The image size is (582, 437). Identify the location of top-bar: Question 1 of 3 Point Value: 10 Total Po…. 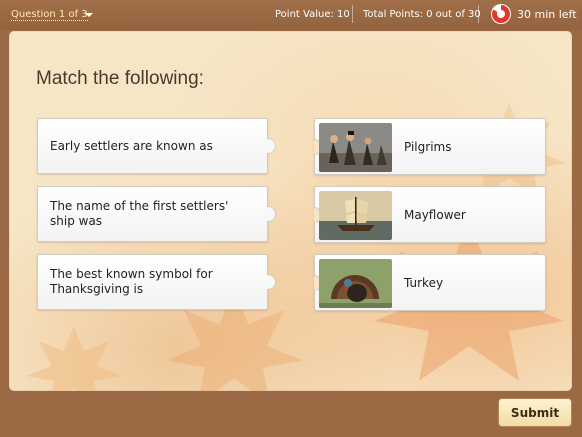
(291, 15).